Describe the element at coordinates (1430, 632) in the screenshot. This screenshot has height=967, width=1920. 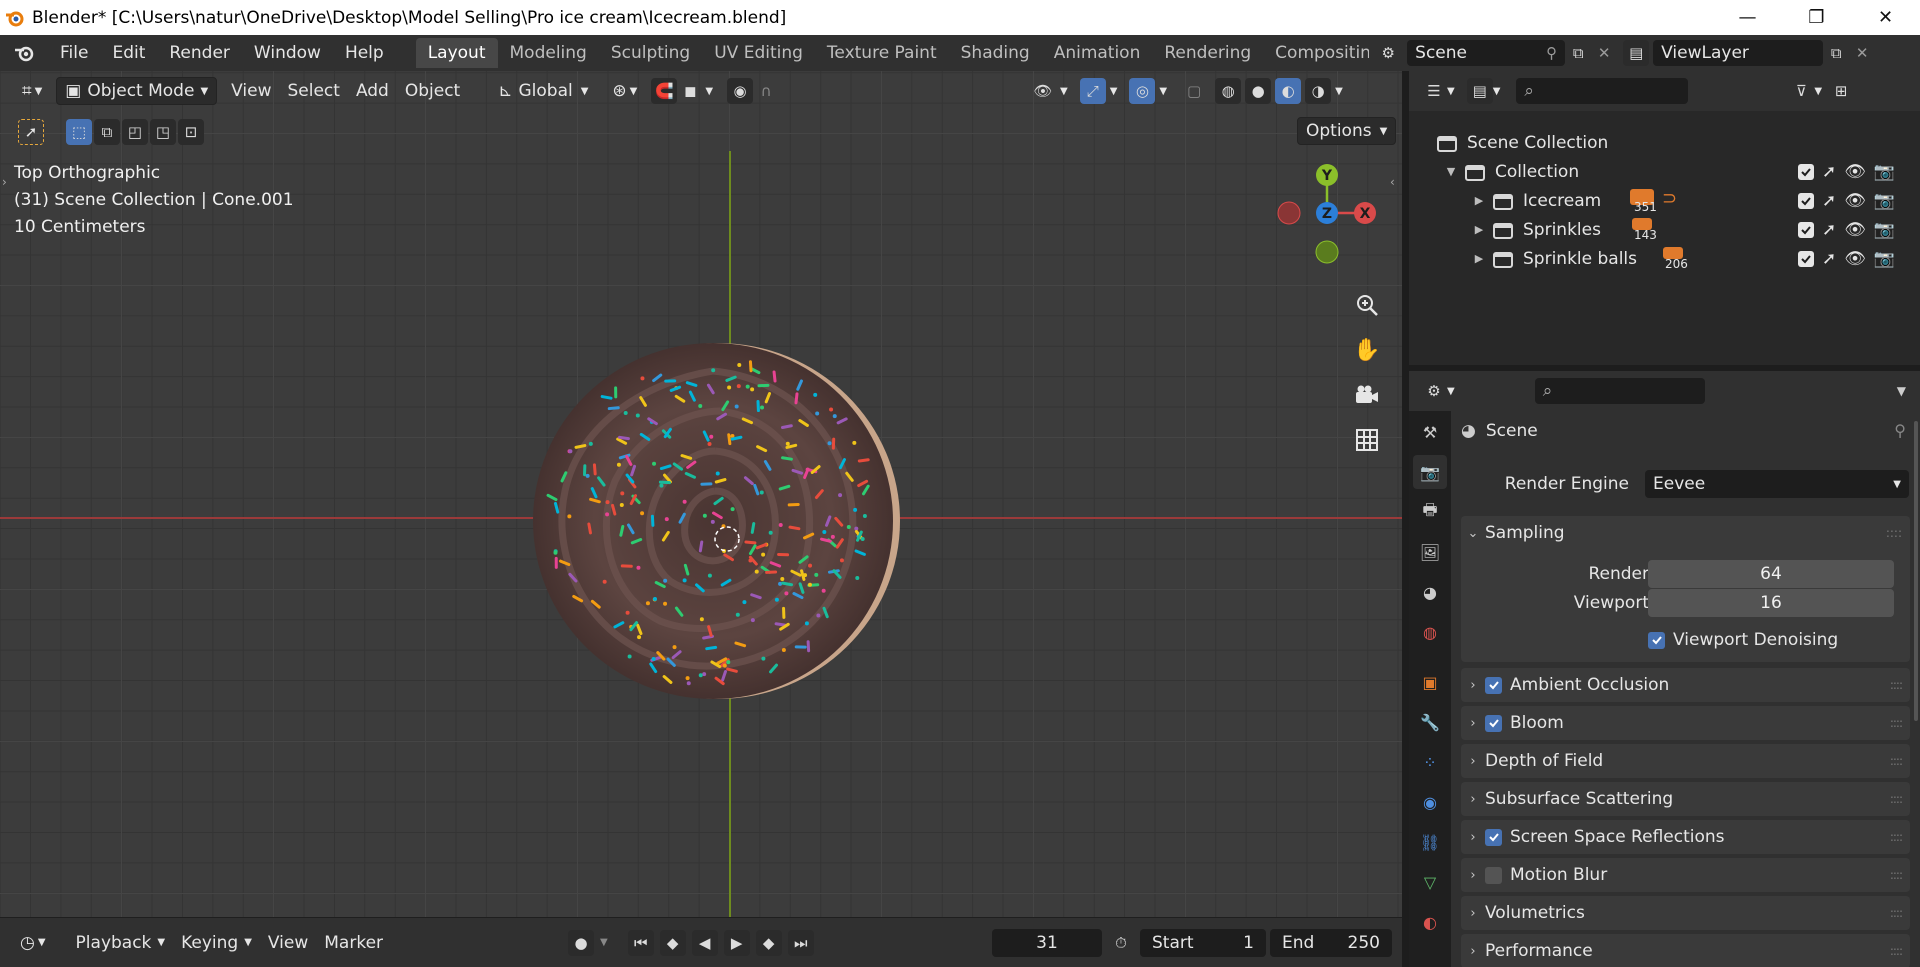
I see `world-tab-icon: ◍` at that location.